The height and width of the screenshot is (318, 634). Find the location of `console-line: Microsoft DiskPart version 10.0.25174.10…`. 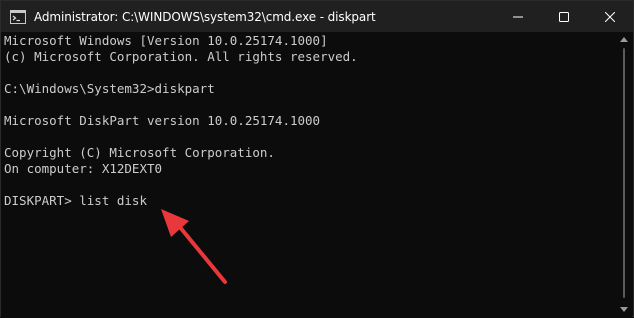

console-line: Microsoft DiskPart version 10.0.25174.10… is located at coordinates (162, 120).